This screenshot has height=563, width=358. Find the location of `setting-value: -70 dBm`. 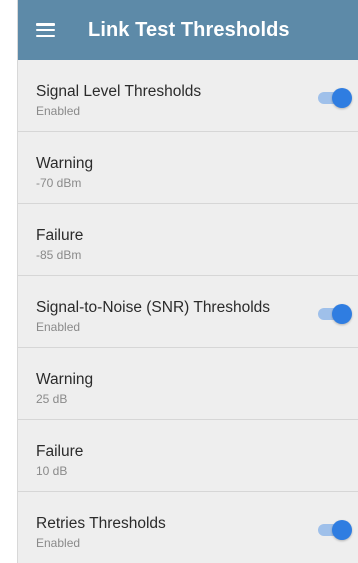

setting-value: -70 dBm is located at coordinates (59, 183).